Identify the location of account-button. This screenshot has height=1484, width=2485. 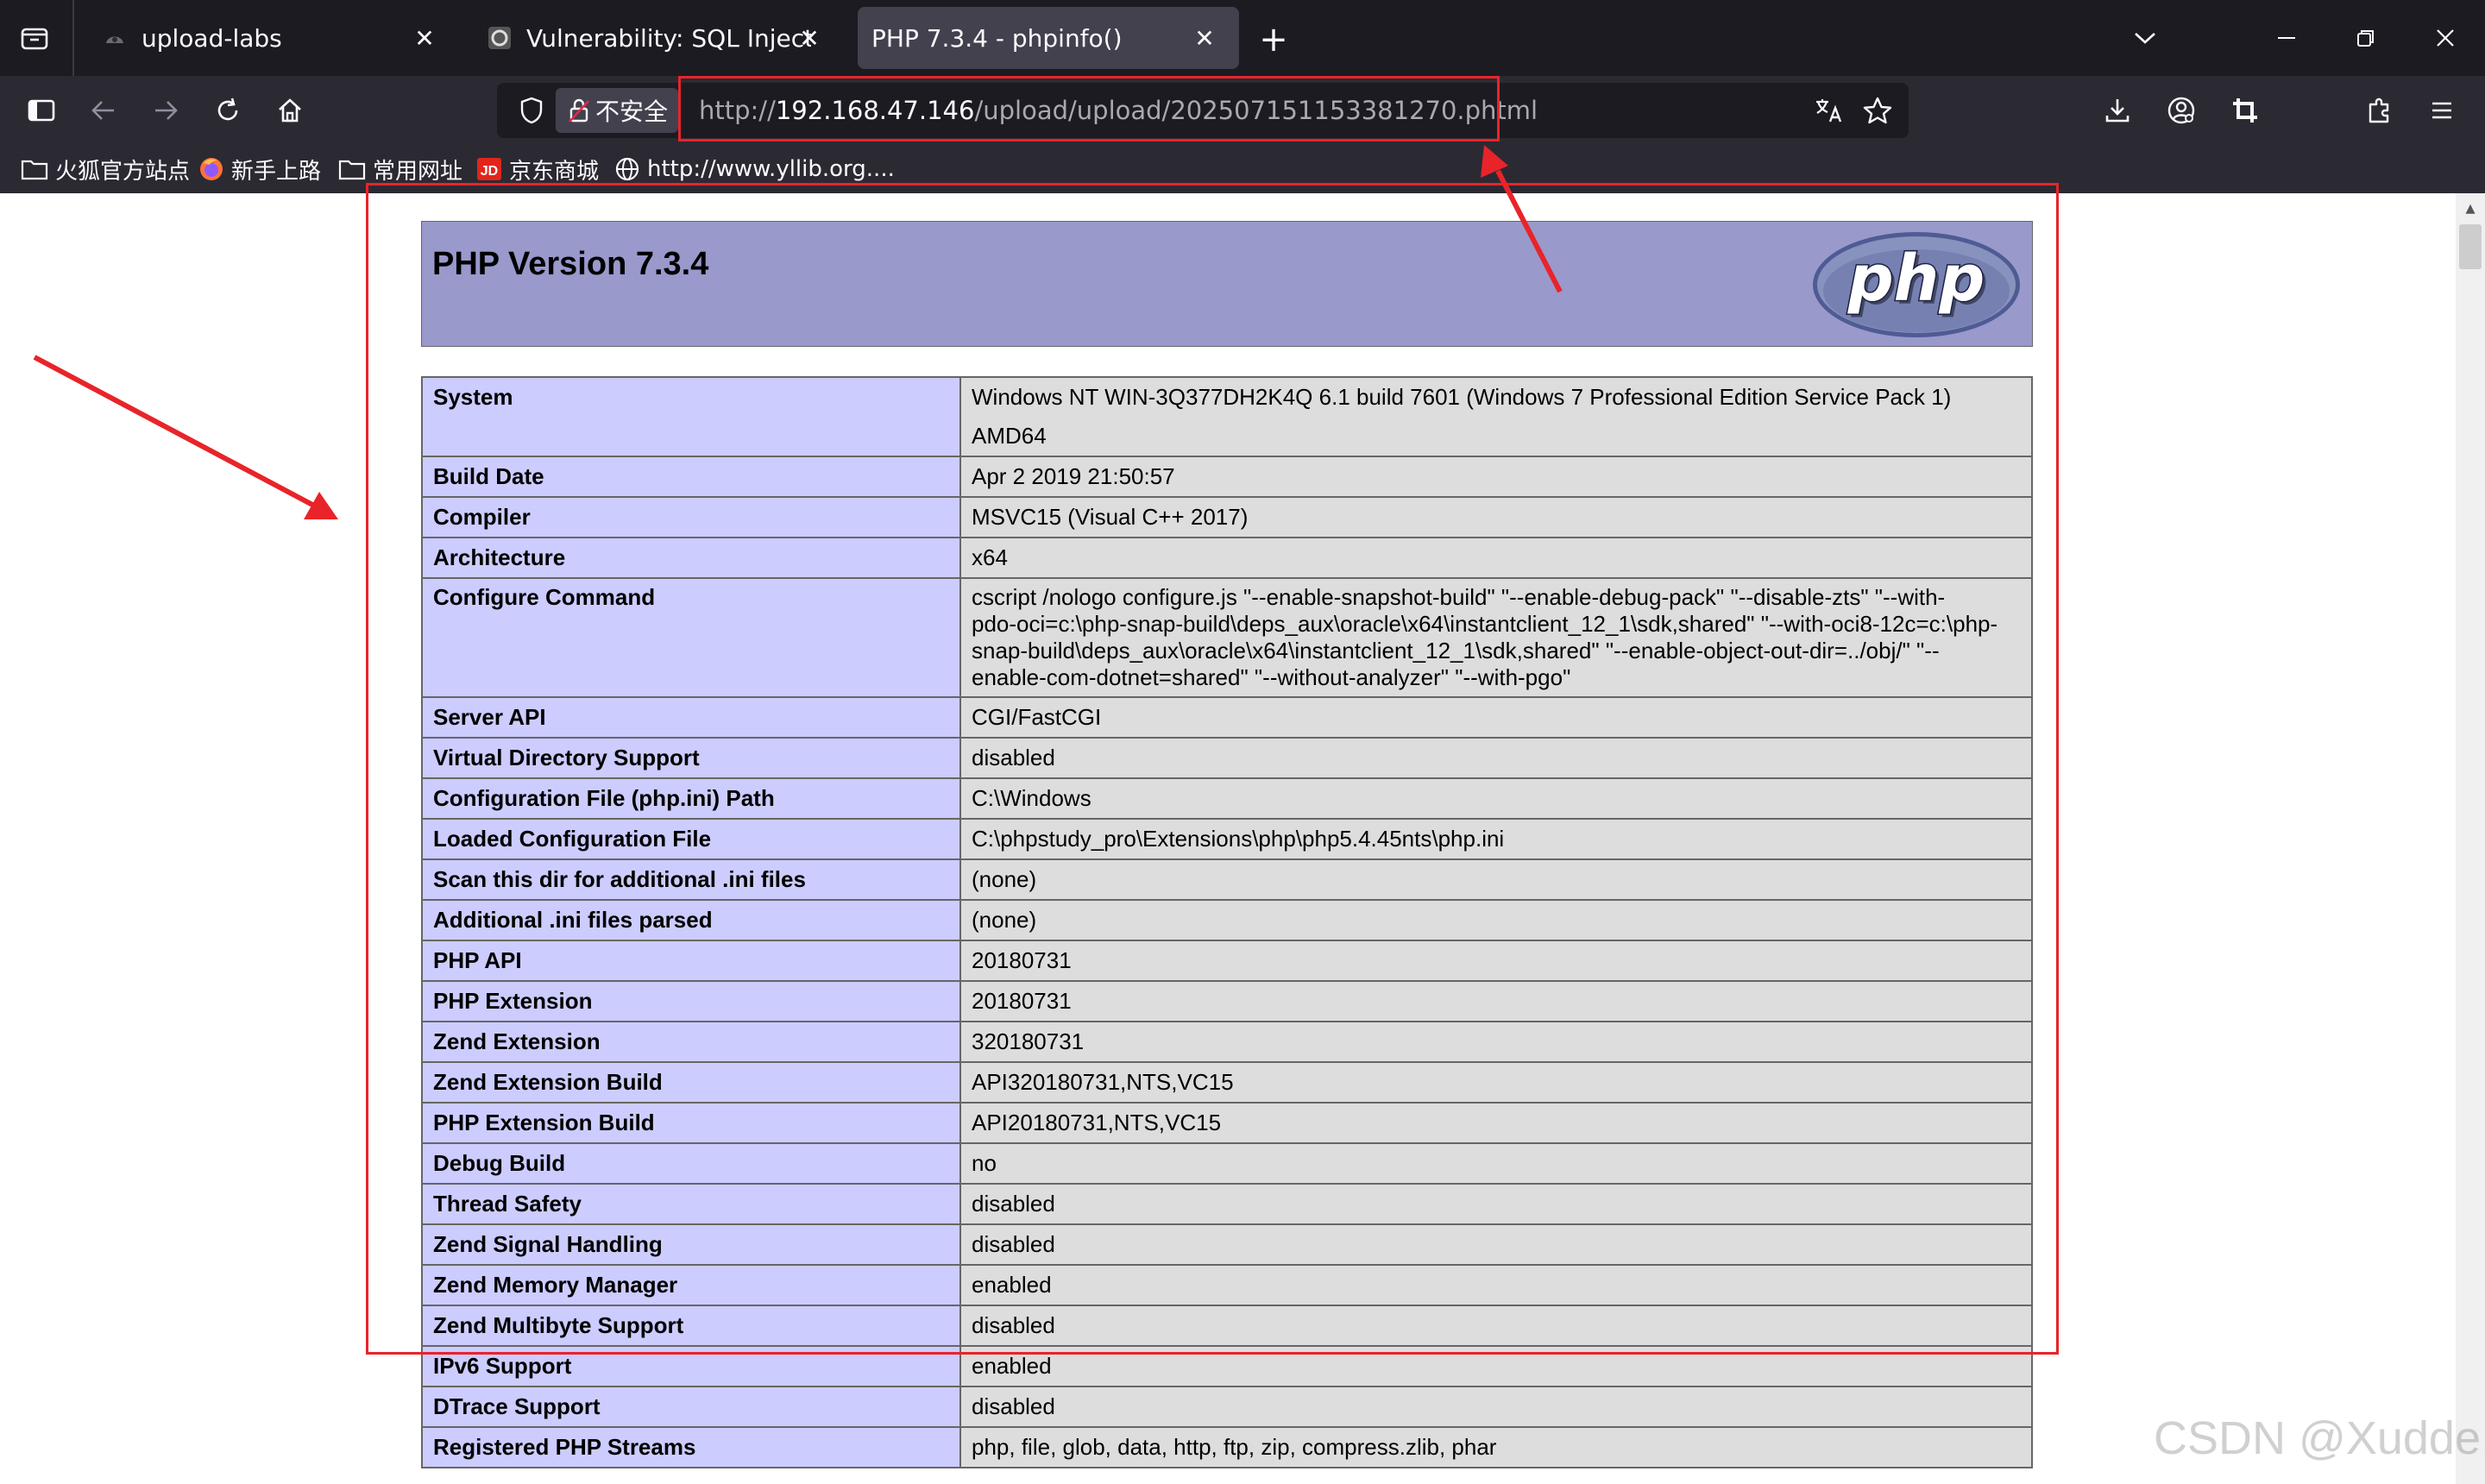
(2182, 110).